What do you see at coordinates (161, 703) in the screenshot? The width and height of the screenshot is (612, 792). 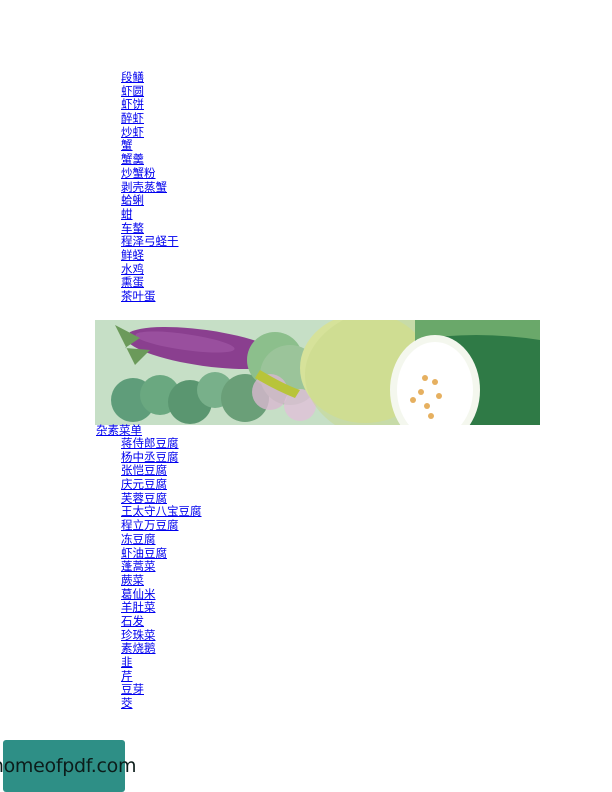 I see `recipe-link: 茭` at bounding box center [161, 703].